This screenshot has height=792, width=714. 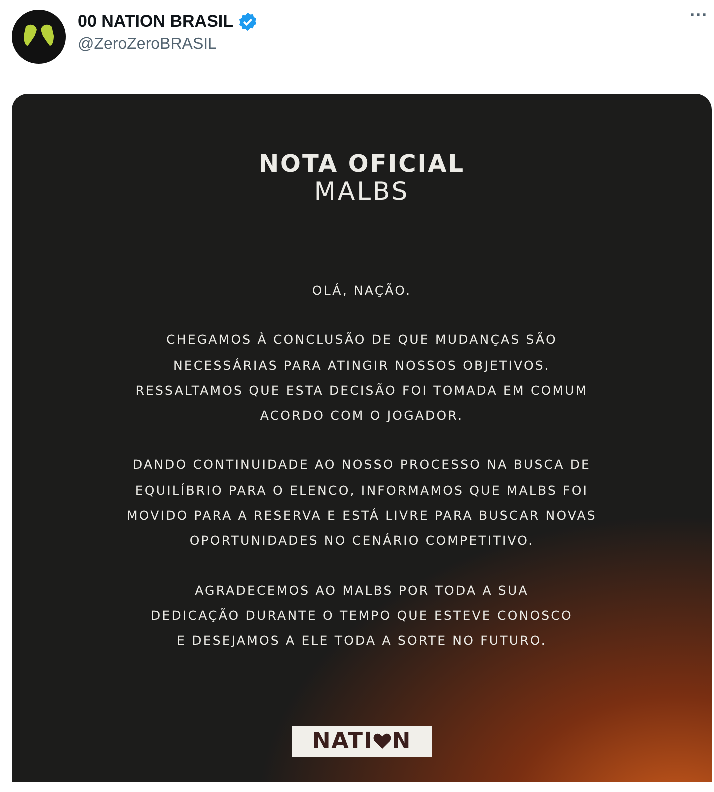 I want to click on nation-logo: NATI N, so click(x=362, y=741).